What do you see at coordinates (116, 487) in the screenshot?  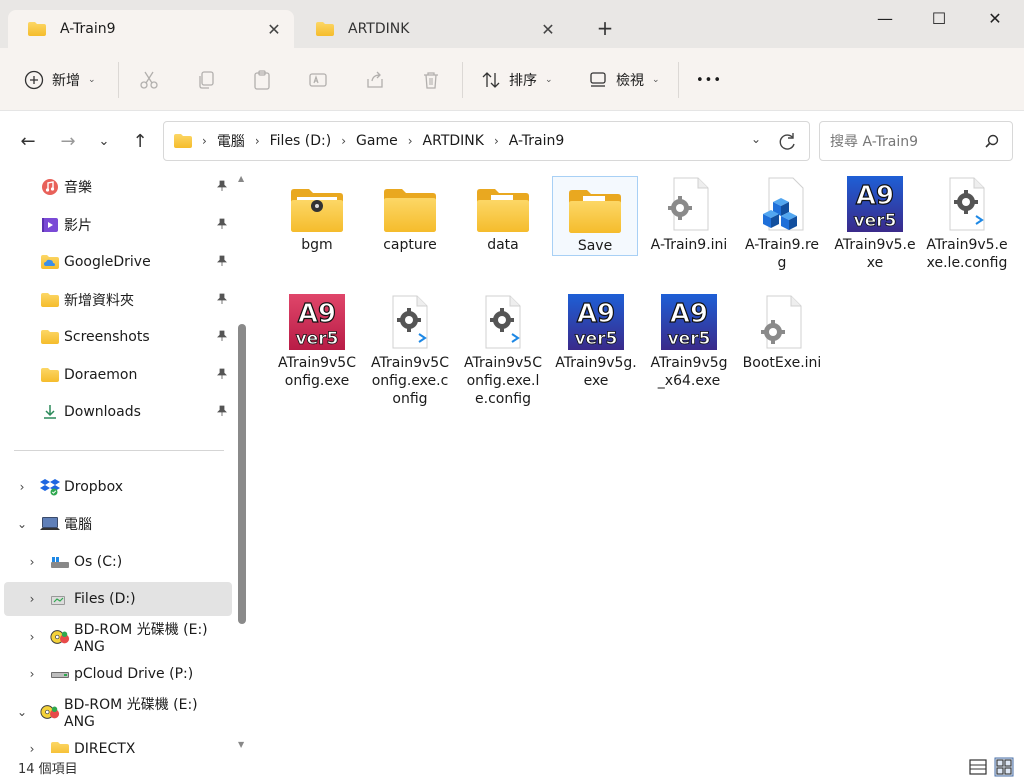 I see `sidebar-item-dropbox: › Dropbox` at bounding box center [116, 487].